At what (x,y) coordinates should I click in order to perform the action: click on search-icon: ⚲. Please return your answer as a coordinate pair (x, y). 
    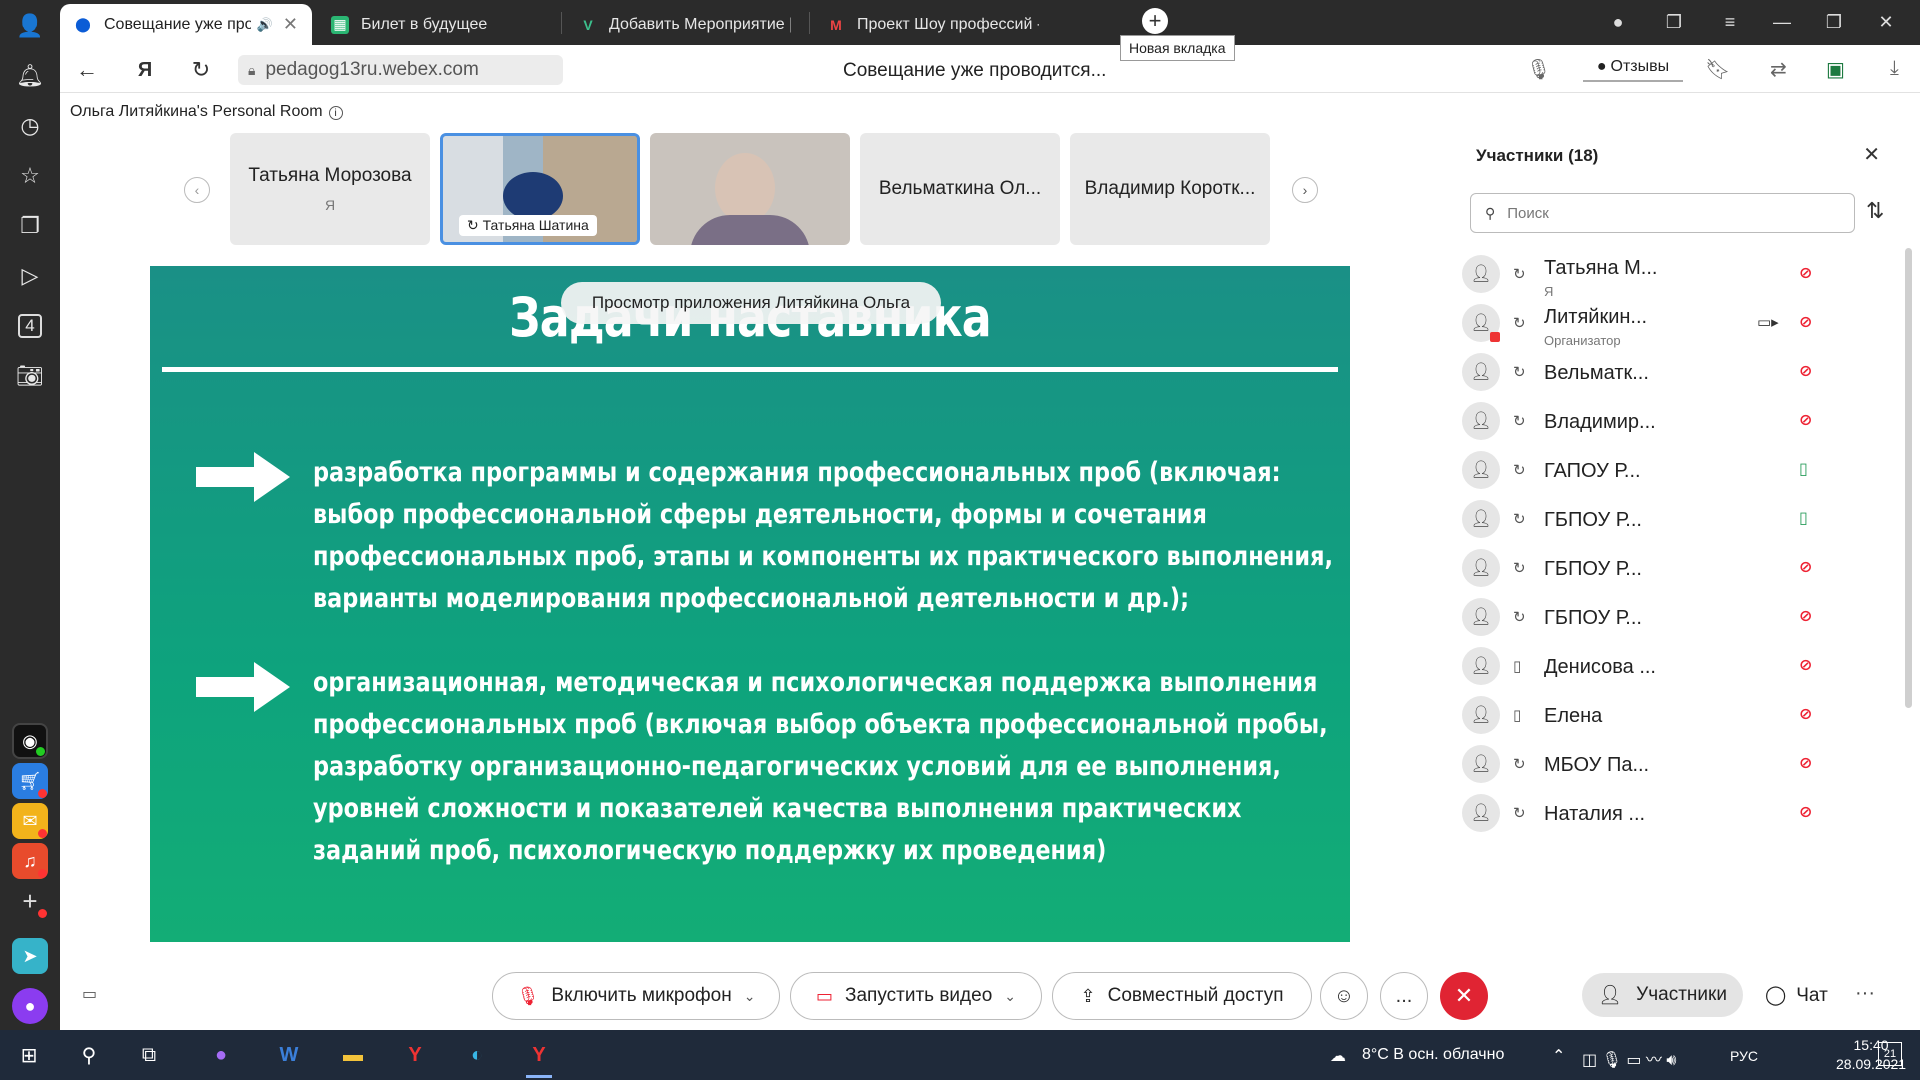
    Looking at the image, I should click on (89, 1055).